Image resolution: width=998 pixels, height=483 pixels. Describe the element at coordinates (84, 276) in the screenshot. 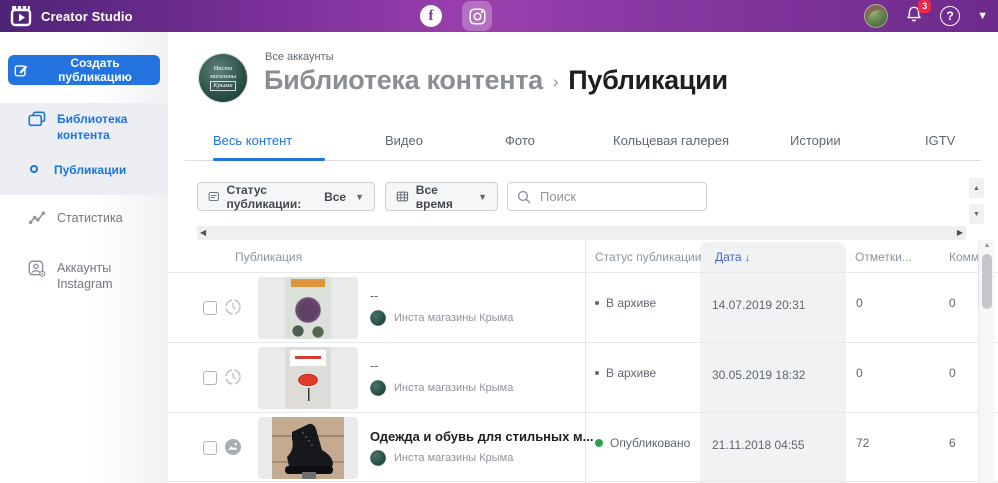

I see `sidebar-item-instagram-accounts: Аккаунты Instagram` at that location.